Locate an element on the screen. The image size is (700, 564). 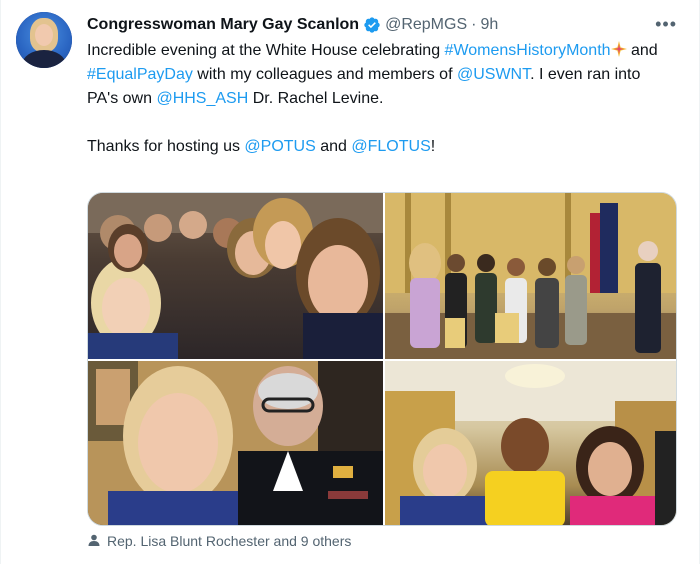
mention-potus: @POTUS is located at coordinates (279, 146).